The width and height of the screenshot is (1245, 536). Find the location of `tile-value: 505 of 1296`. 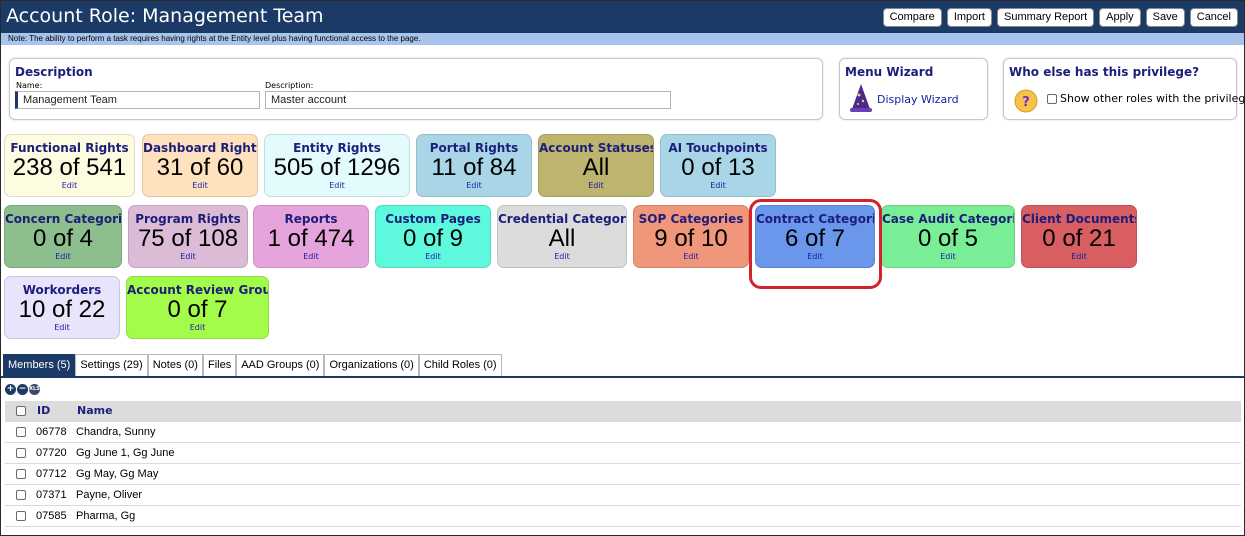

tile-value: 505 of 1296 is located at coordinates (337, 167).